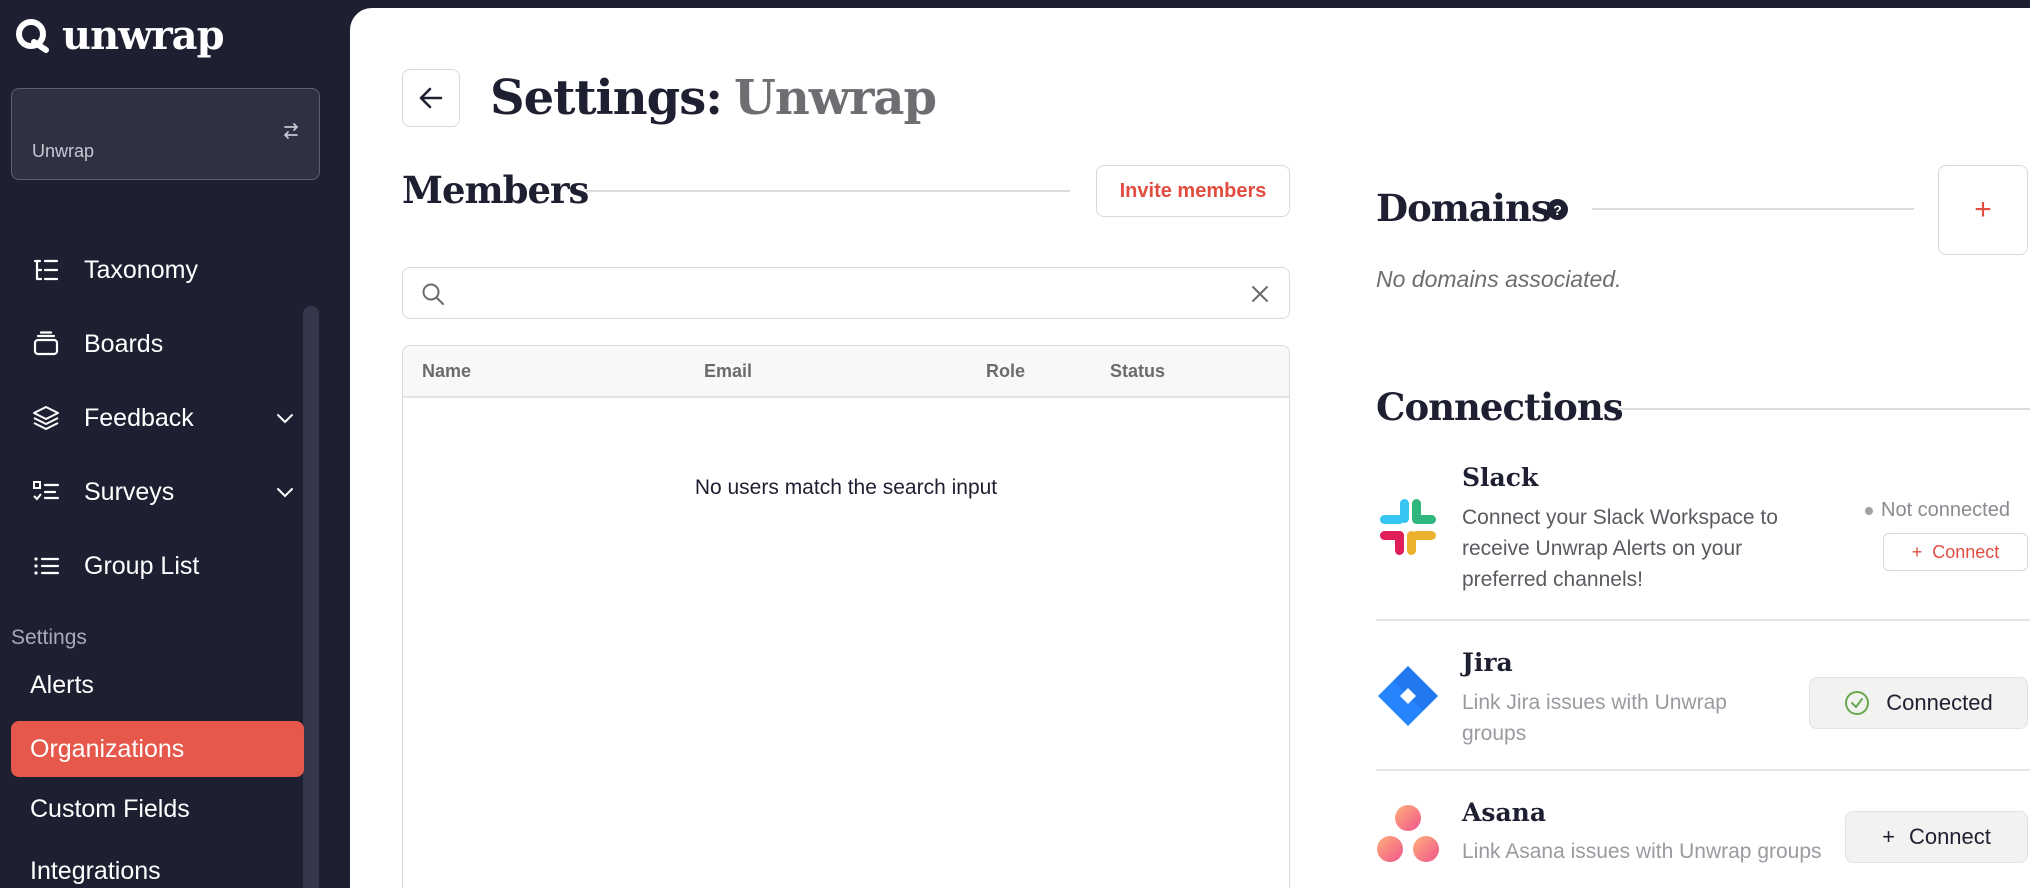 The width and height of the screenshot is (2030, 888). Describe the element at coordinates (1408, 527) in the screenshot. I see `slack-logo-icon` at that location.